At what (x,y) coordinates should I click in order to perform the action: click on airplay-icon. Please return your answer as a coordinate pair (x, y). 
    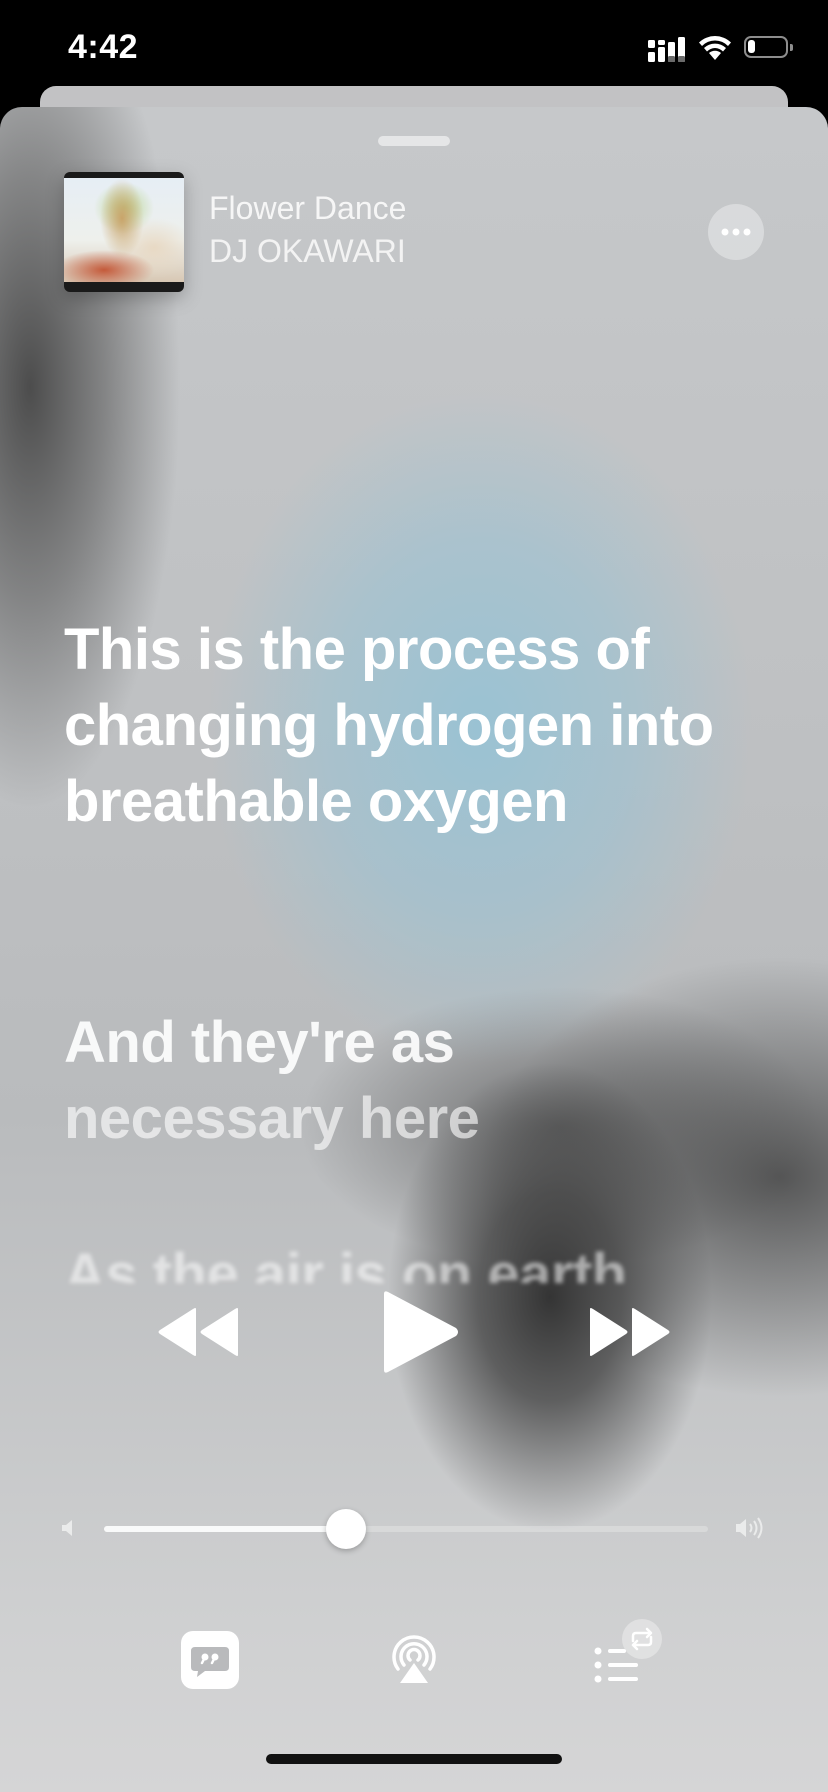
    Looking at the image, I should click on (414, 1659).